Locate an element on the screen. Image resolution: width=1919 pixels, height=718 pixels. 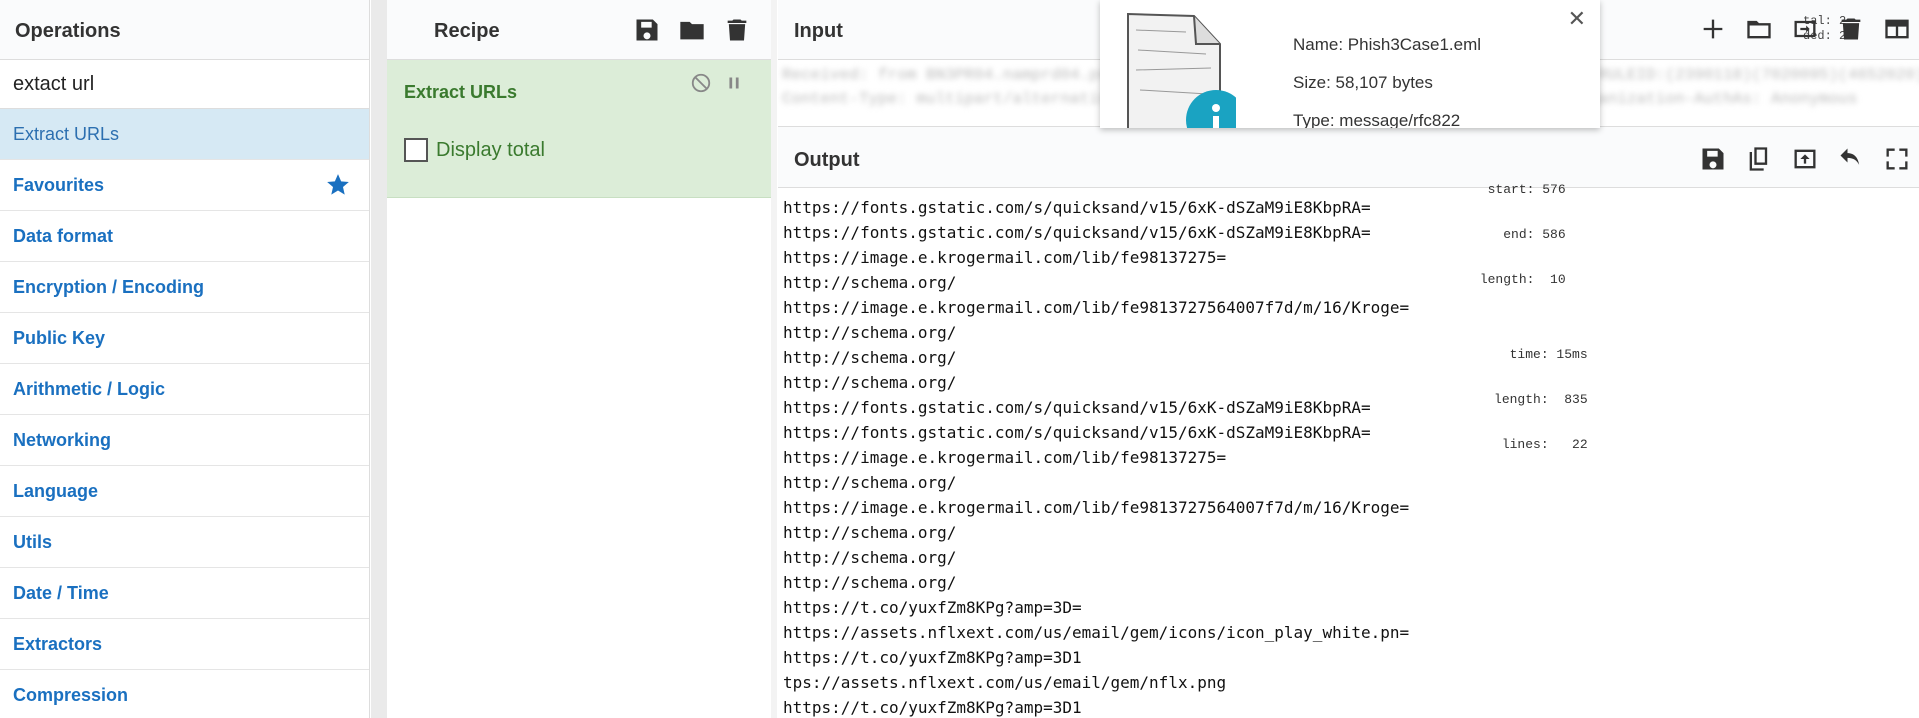
operations-title: Operations is located at coordinates (184, 30).